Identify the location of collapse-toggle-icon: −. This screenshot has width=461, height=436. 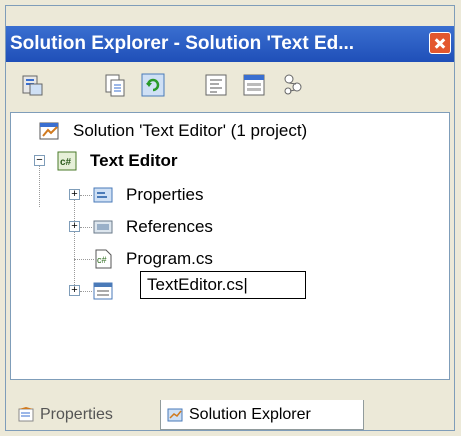
(39, 160).